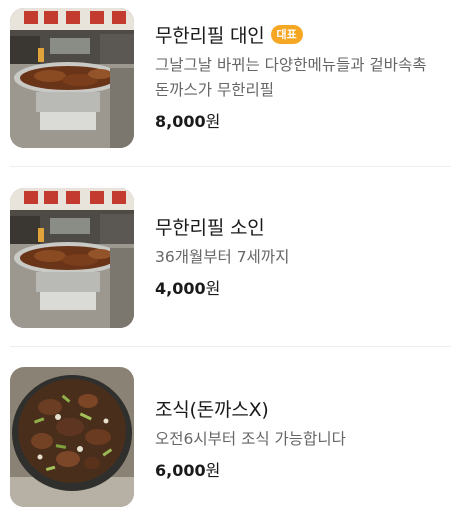  I want to click on menu-item-description: 그날그날 바뀌는 다양한메뉴들과 겉바속촉 돈까스가 무한리필, so click(291, 77).